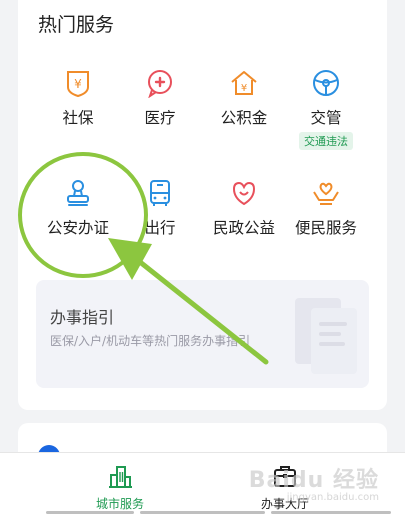 This screenshot has height=516, width=405. Describe the element at coordinates (332, 497) in the screenshot. I see `watermark-url: jingyan.baidu.com` at that location.